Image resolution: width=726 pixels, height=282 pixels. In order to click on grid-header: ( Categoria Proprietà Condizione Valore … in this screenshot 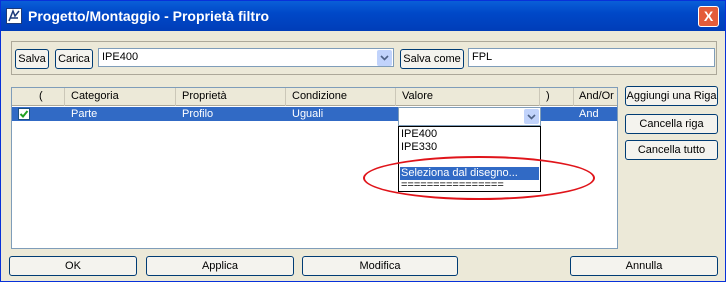, I will do `click(314, 97)`.